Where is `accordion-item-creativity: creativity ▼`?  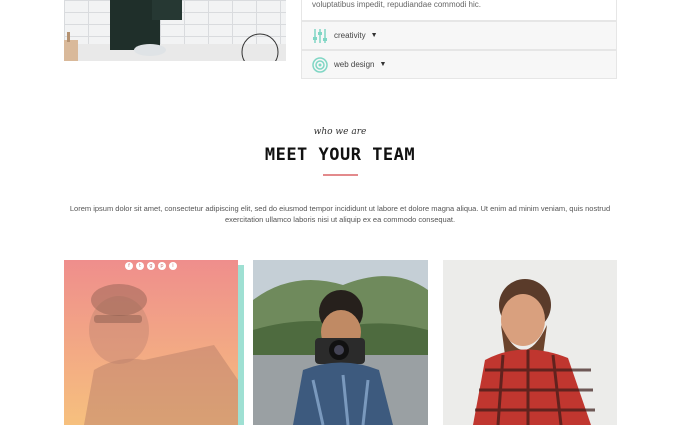
accordion-item-creativity: creativity ▼ is located at coordinates (459, 35).